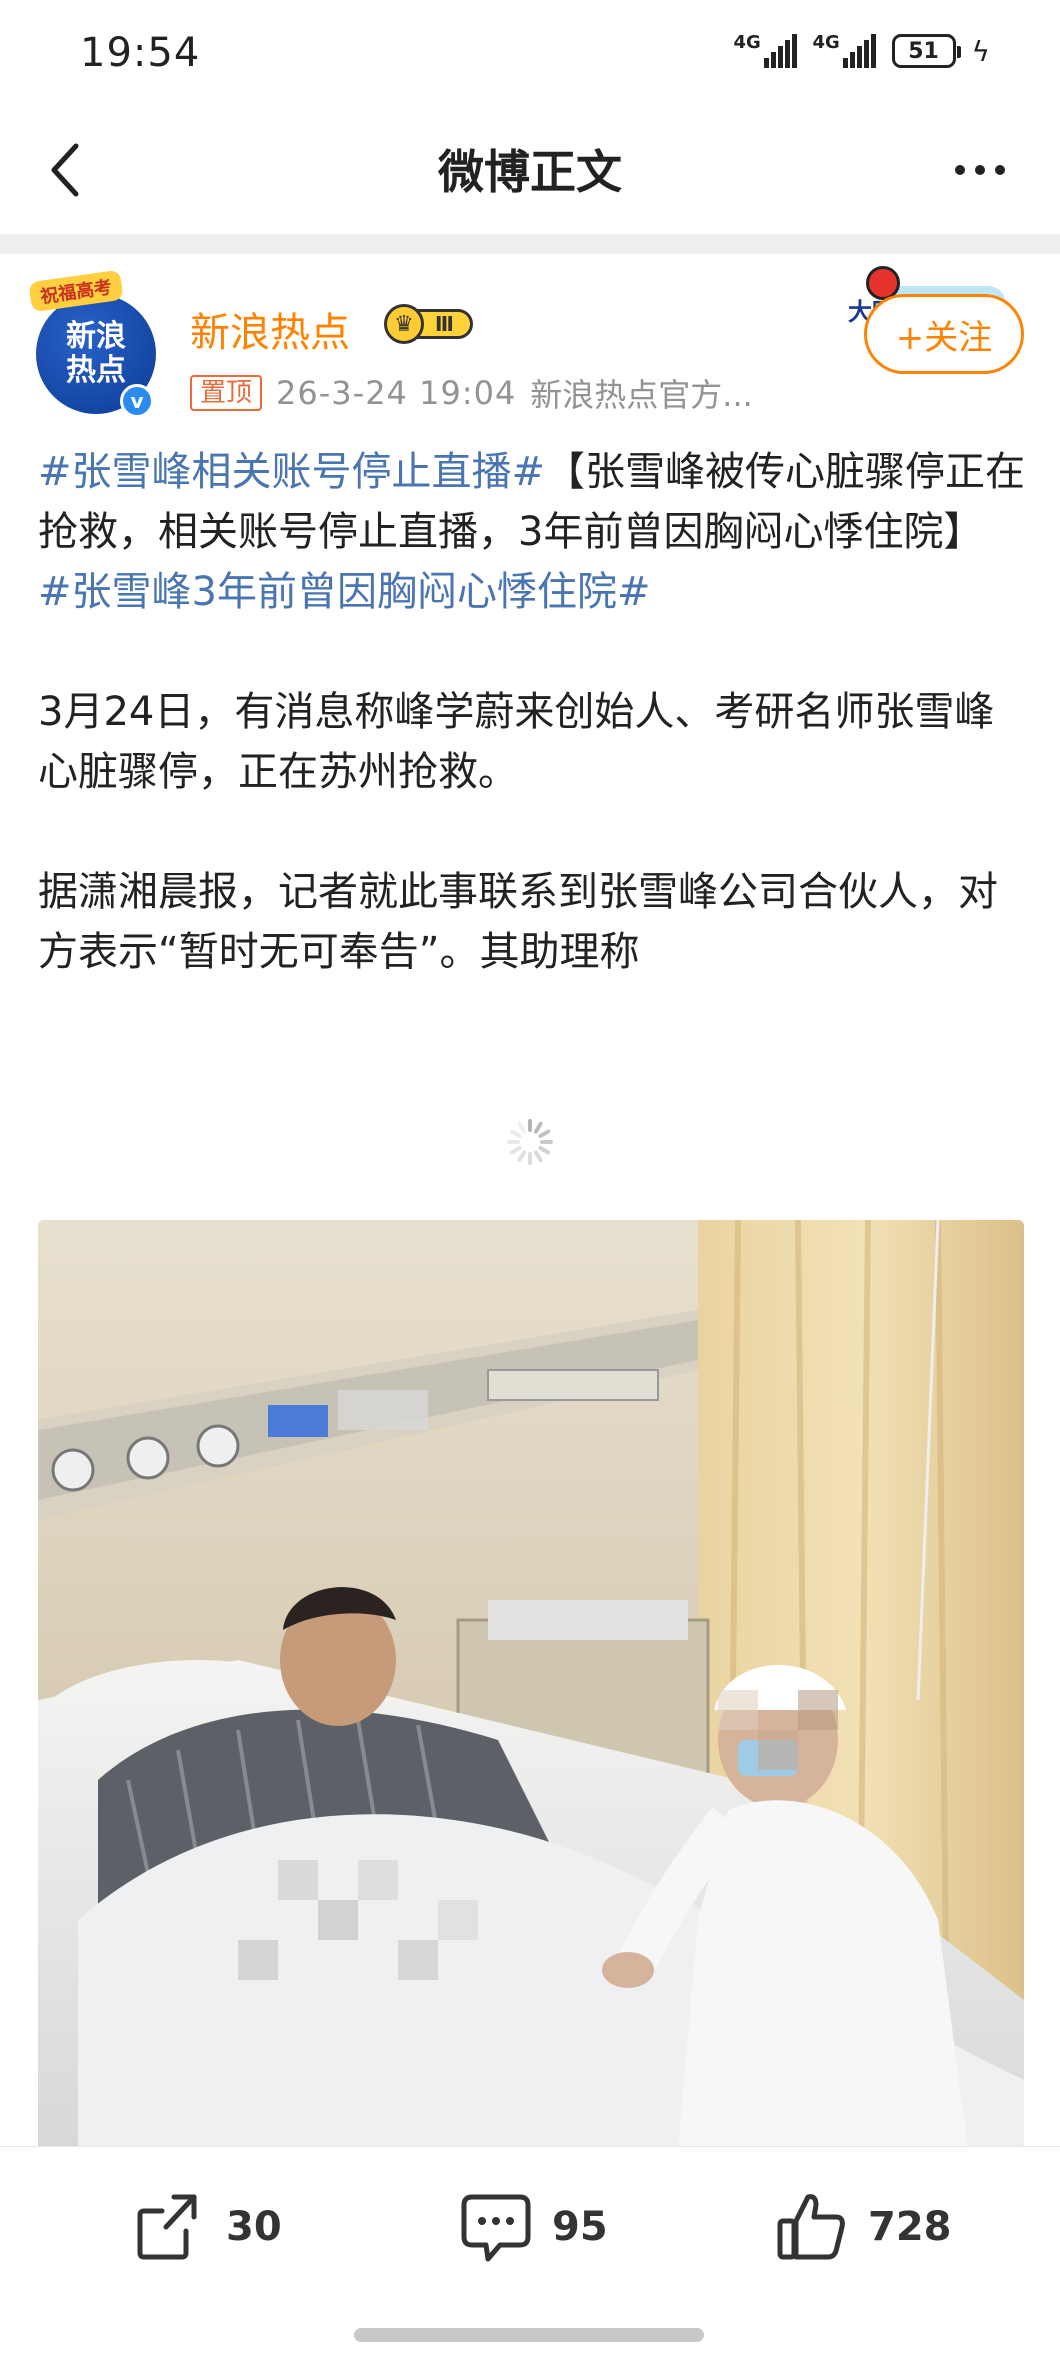 This screenshot has height=2376, width=1060. What do you see at coordinates (137, 401) in the screenshot?
I see `verified-icon: v` at bounding box center [137, 401].